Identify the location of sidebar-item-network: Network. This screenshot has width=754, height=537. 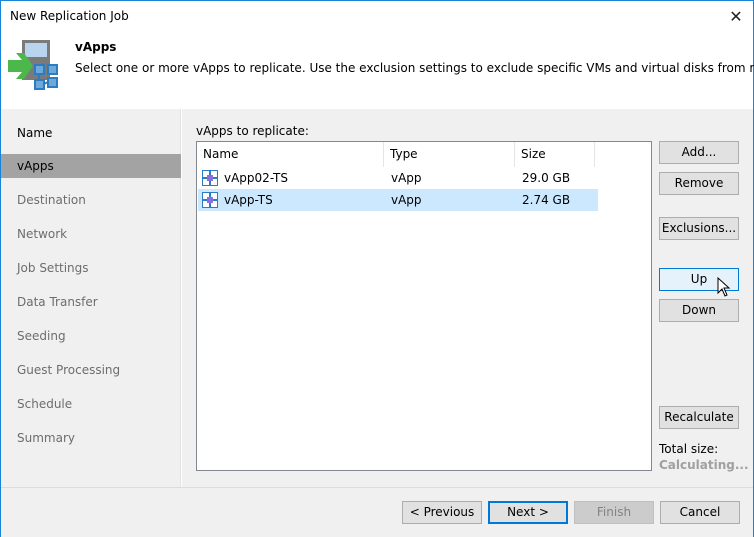
(91, 234).